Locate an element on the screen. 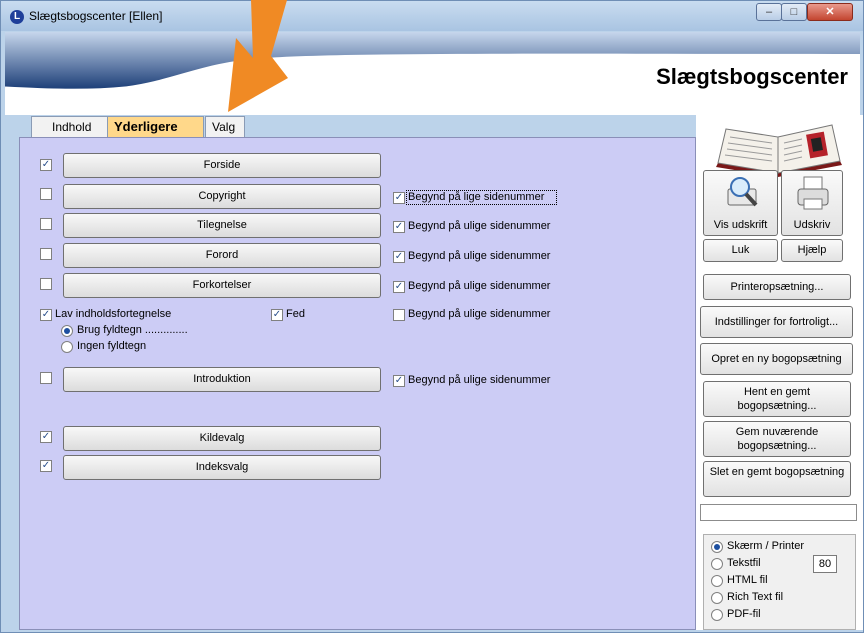 This screenshot has height=633, width=864. tilegnelse-button: Tilegnelse is located at coordinates (222, 225).